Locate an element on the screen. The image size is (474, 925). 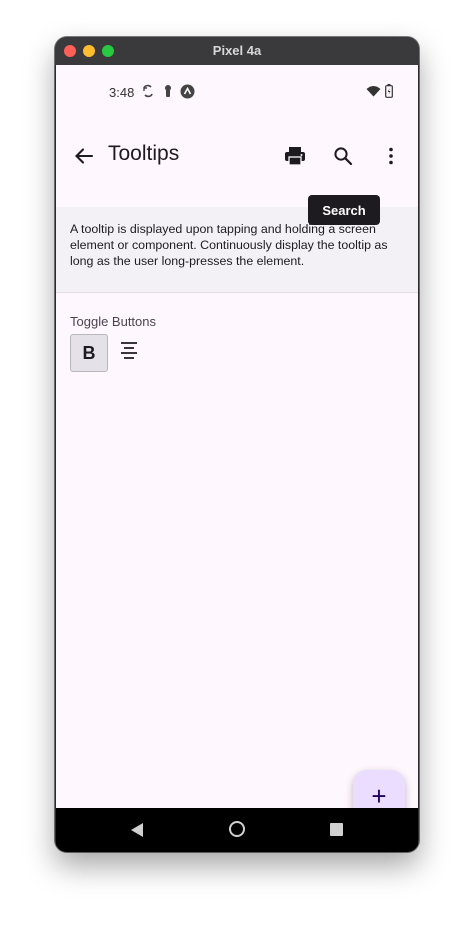
window-titlebar: Pixel 4a is located at coordinates (237, 51).